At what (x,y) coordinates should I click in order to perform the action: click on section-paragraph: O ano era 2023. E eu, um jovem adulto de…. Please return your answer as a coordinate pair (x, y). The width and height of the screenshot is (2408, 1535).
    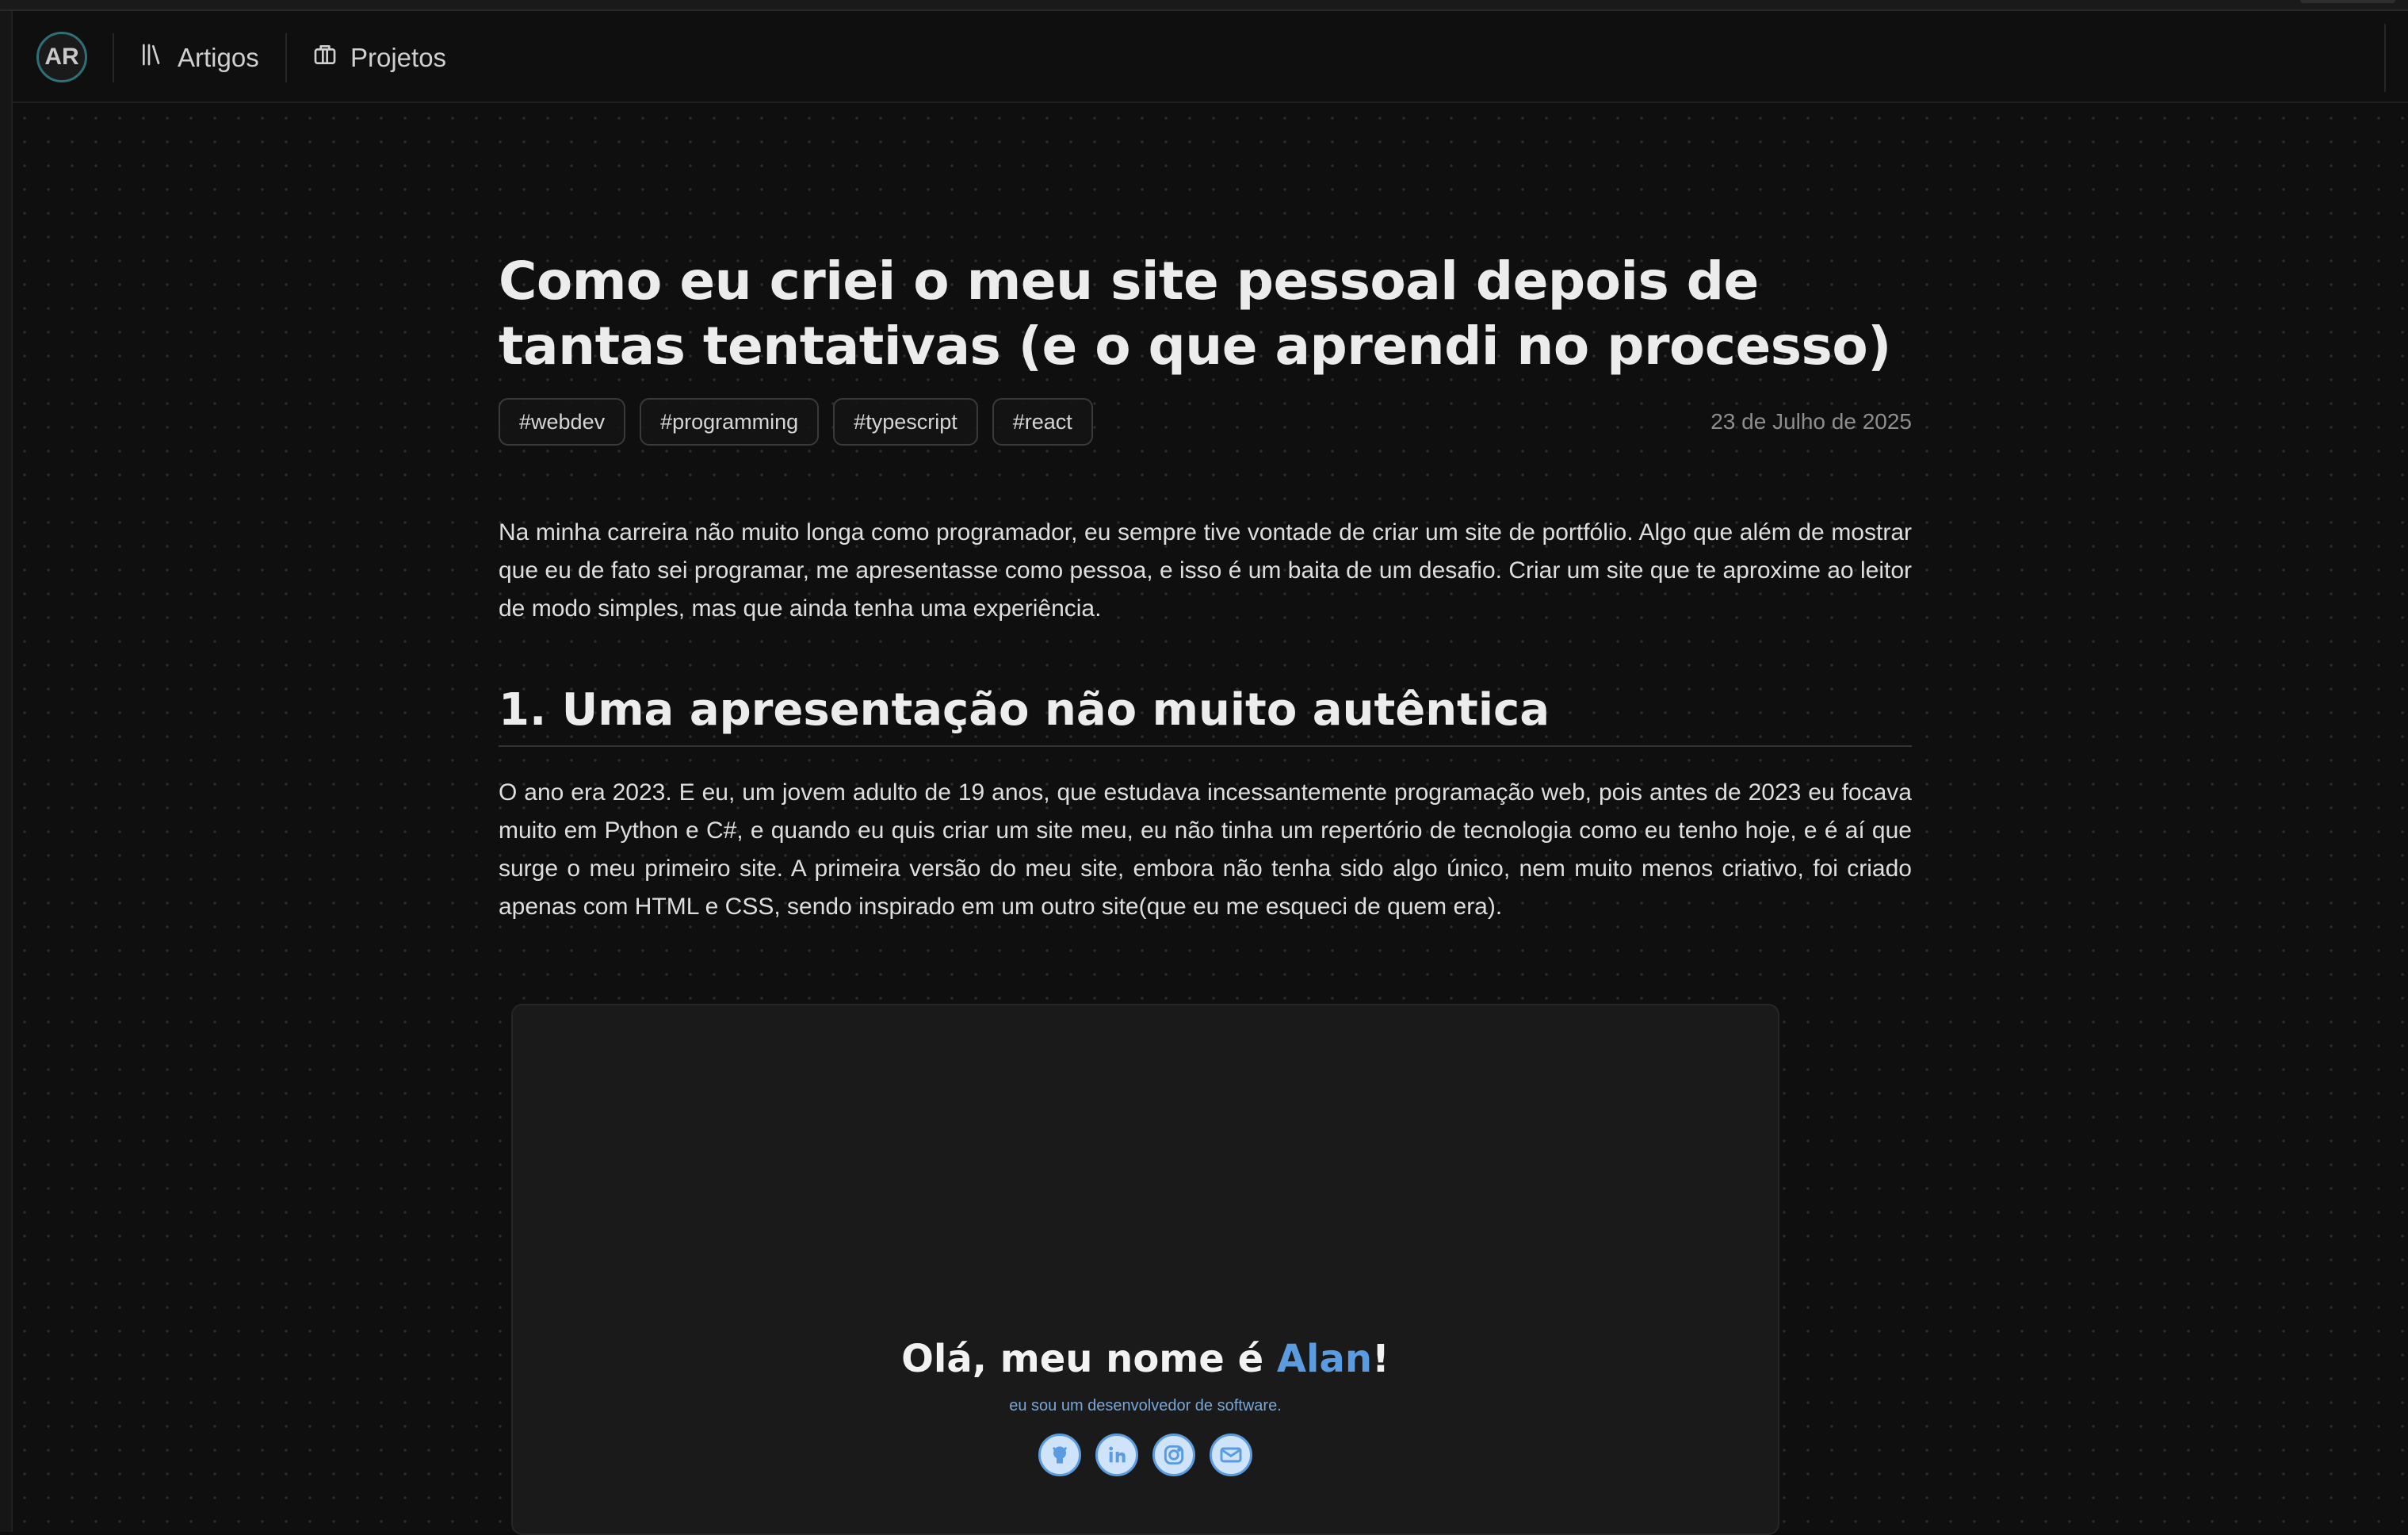
    Looking at the image, I should click on (1205, 849).